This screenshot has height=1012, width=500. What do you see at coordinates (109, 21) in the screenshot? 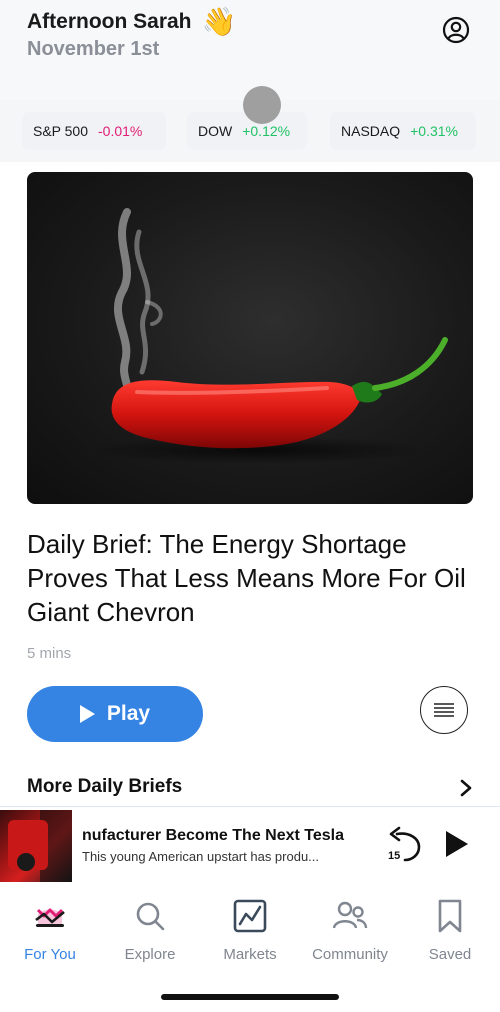
I see `greeting-text: Afternoon Sarah` at bounding box center [109, 21].